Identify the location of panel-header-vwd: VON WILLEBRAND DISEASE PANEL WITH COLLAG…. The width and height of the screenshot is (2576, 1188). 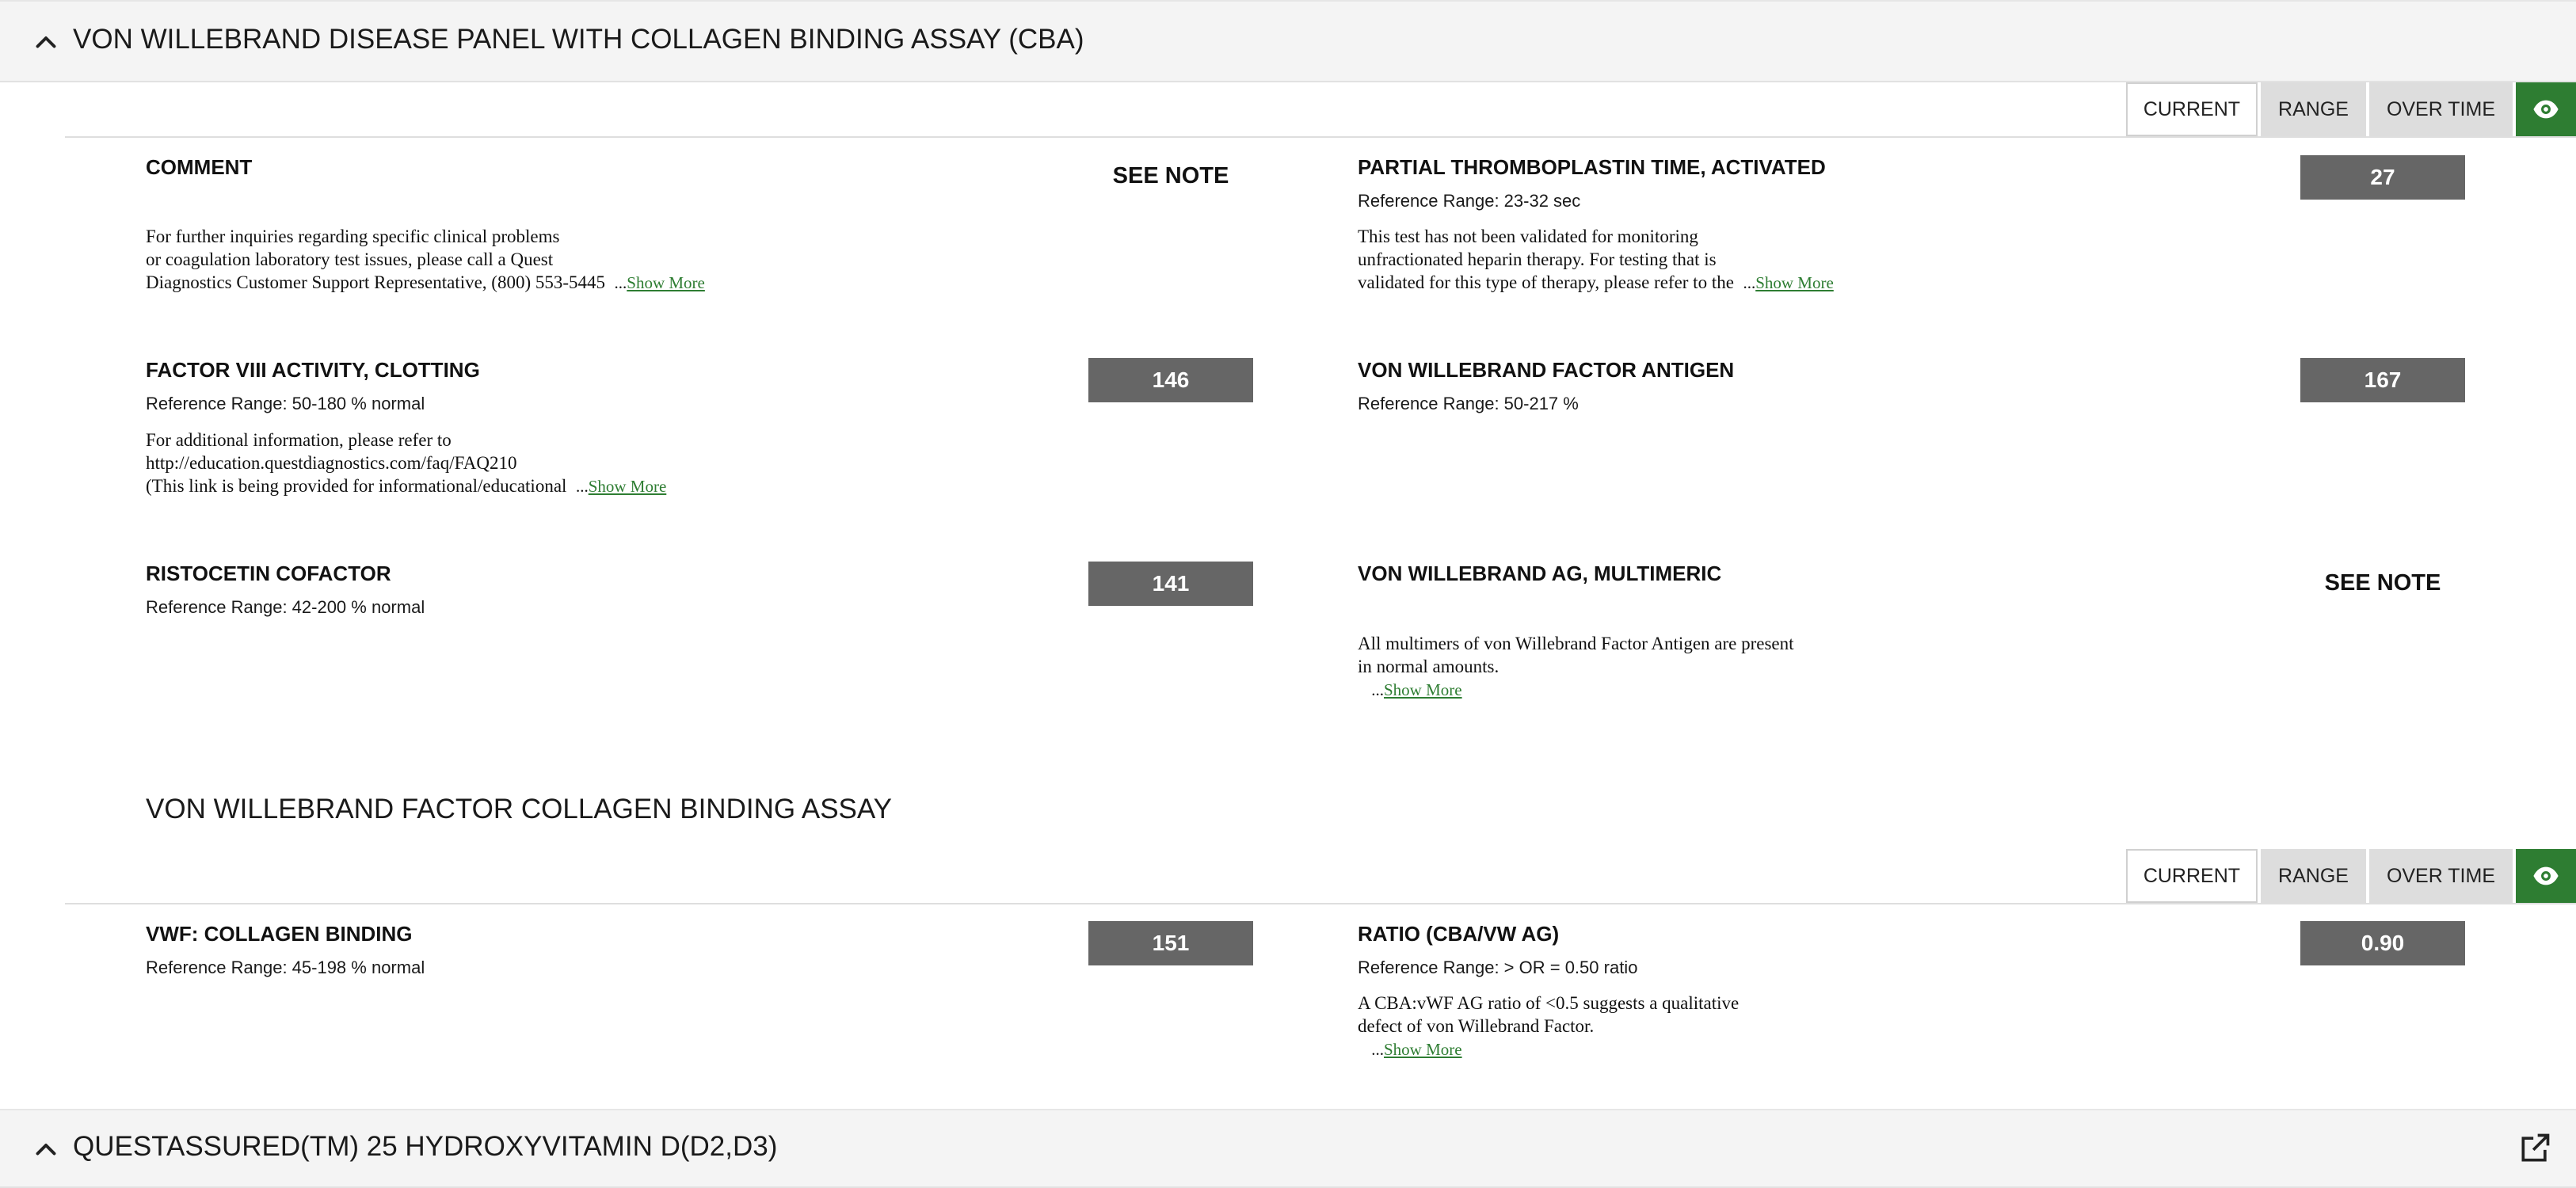
(1288, 41).